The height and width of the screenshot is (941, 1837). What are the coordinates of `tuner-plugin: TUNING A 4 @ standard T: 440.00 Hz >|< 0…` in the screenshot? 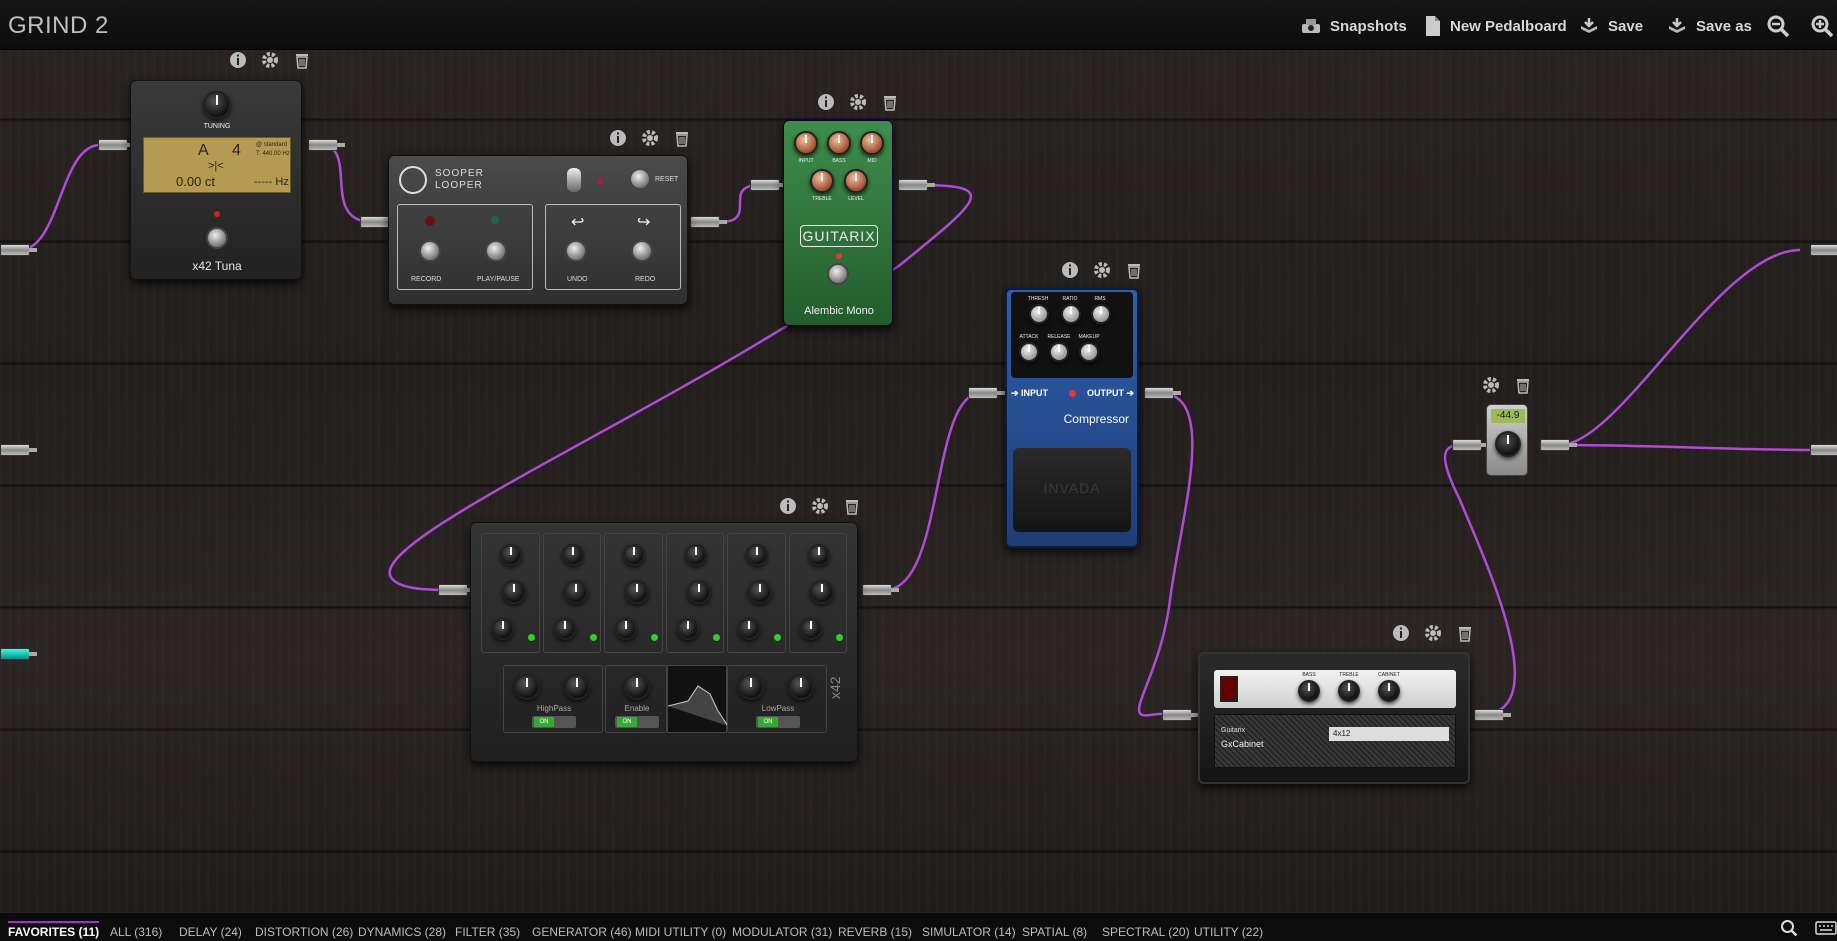 It's located at (216, 180).